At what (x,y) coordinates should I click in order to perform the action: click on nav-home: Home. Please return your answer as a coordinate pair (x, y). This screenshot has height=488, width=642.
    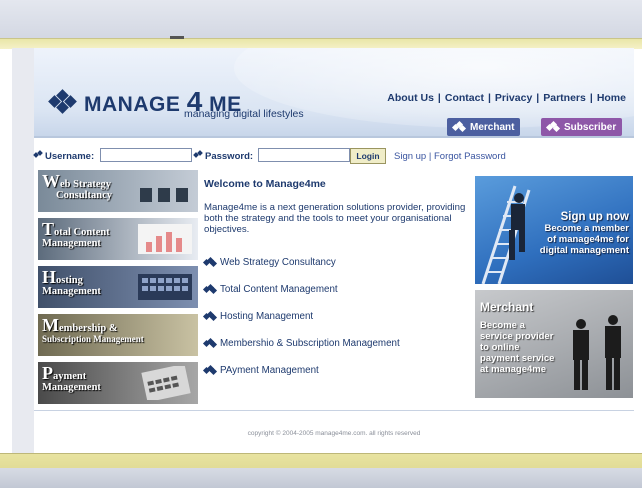
    Looking at the image, I should click on (611, 98).